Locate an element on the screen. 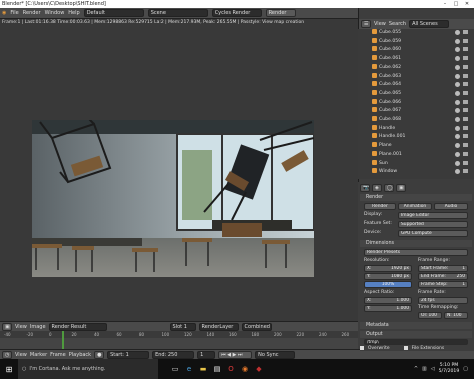 This screenshot has height=379, width=474. render-panel-header: Render is located at coordinates (416, 197).